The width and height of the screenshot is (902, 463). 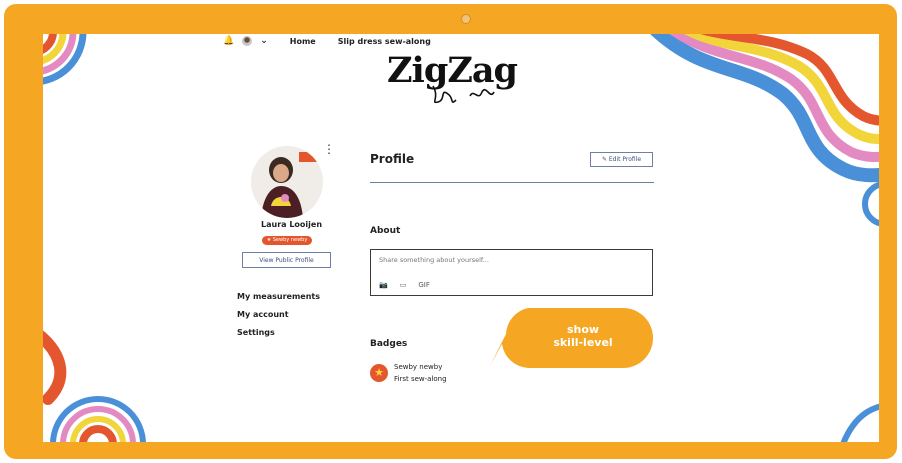 What do you see at coordinates (420, 379) in the screenshot?
I see `badge-subtitle: First sew-along` at bounding box center [420, 379].